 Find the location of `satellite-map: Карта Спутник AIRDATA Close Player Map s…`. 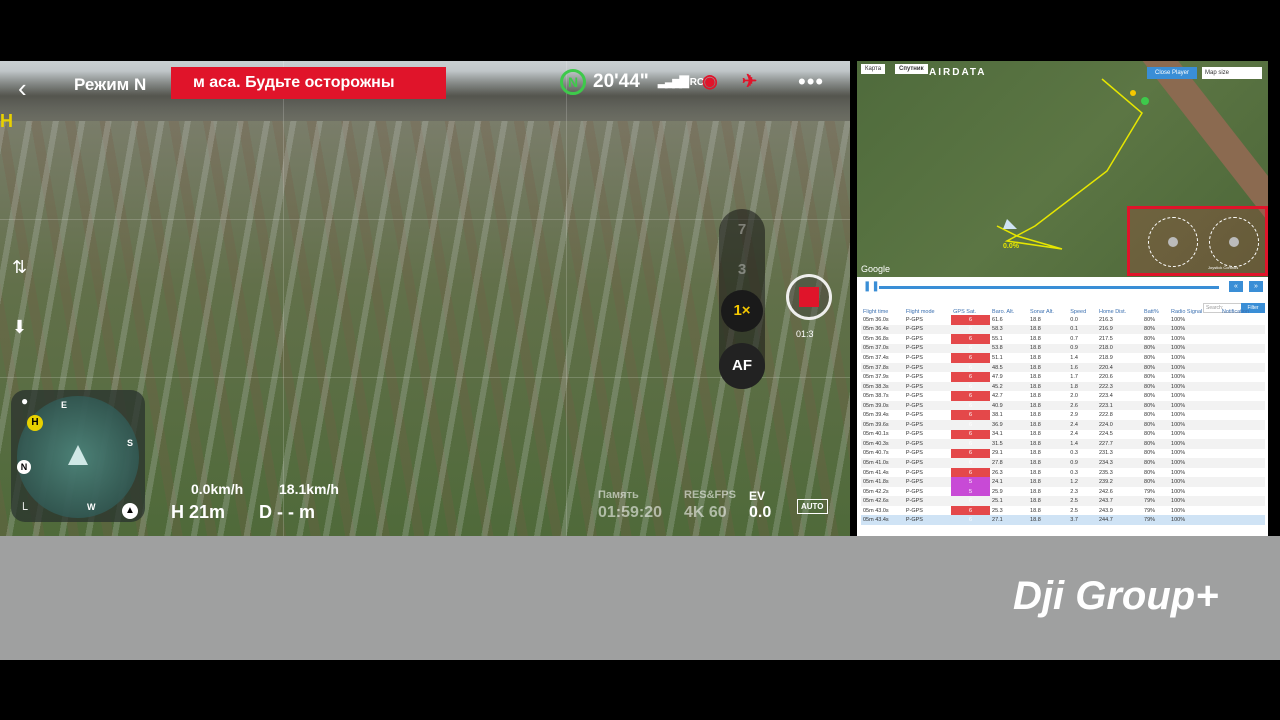

satellite-map: Карта Спутник AIRDATA Close Player Map s… is located at coordinates (1062, 169).